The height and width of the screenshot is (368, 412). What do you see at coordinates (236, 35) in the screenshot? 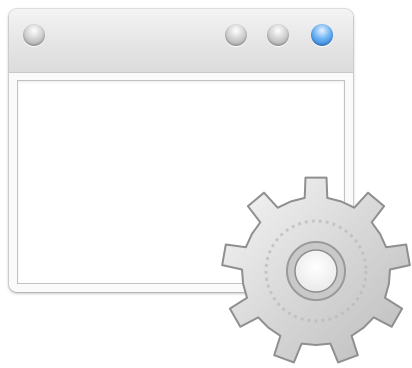
I see `minimize-button` at bounding box center [236, 35].